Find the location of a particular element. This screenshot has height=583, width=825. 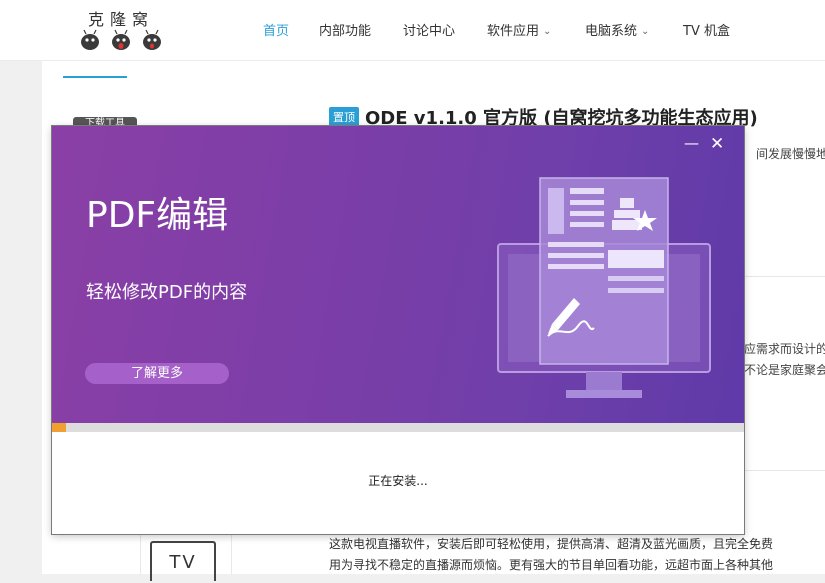

install-progress-bar is located at coordinates (398, 427).